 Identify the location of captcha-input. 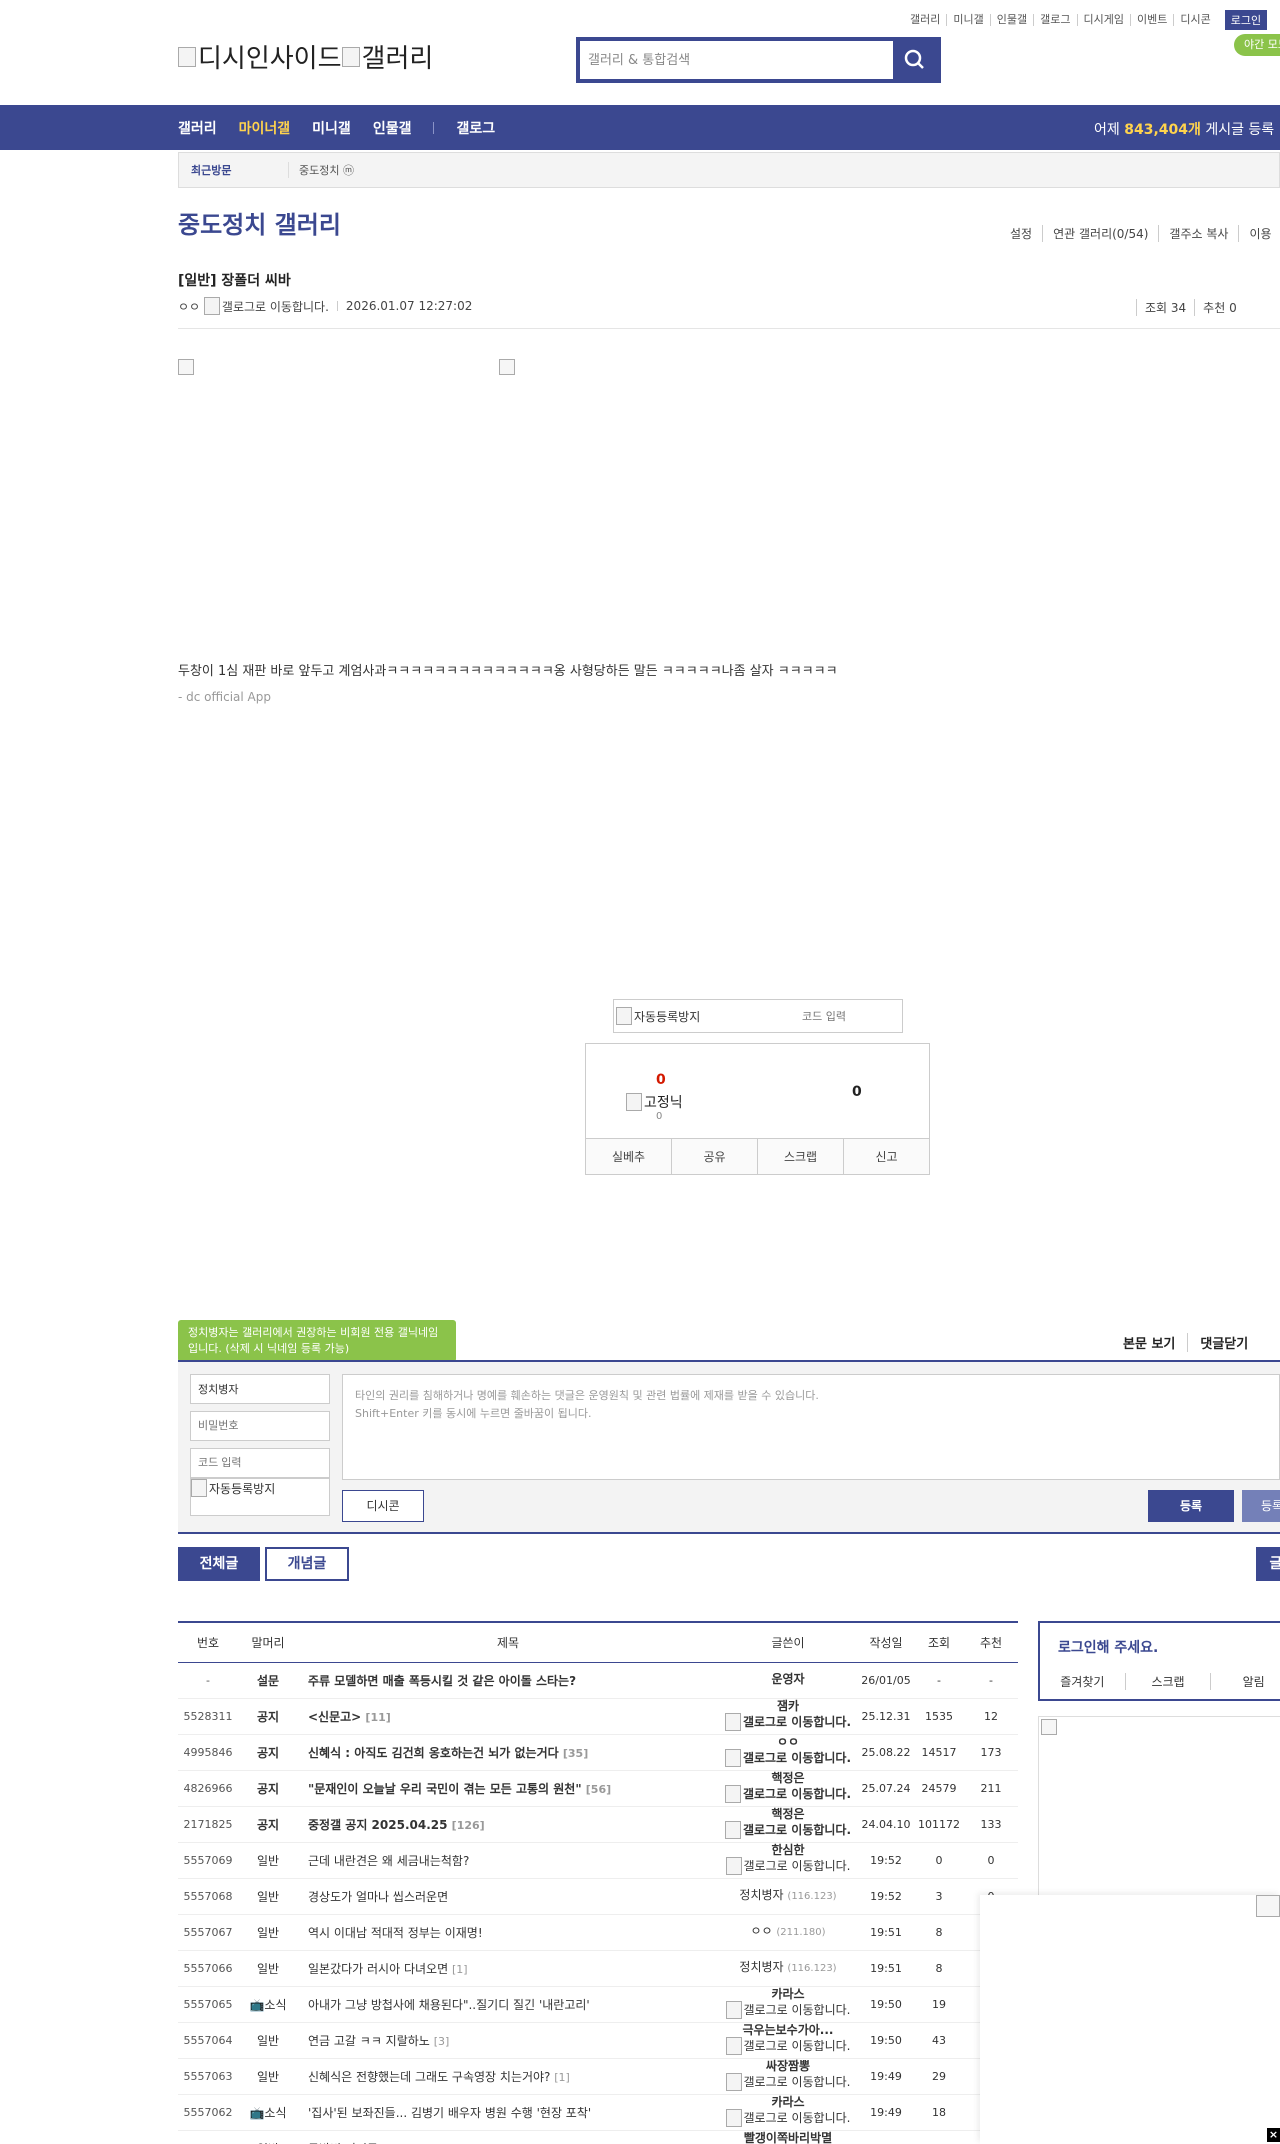
(824, 1016).